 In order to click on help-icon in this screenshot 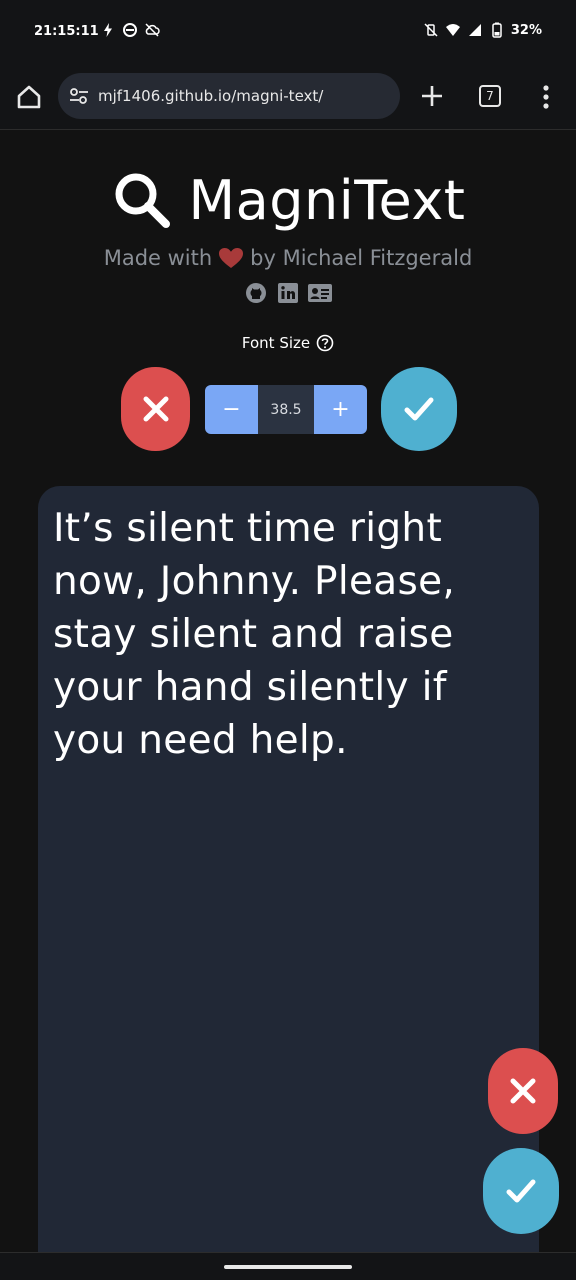, I will do `click(325, 343)`.